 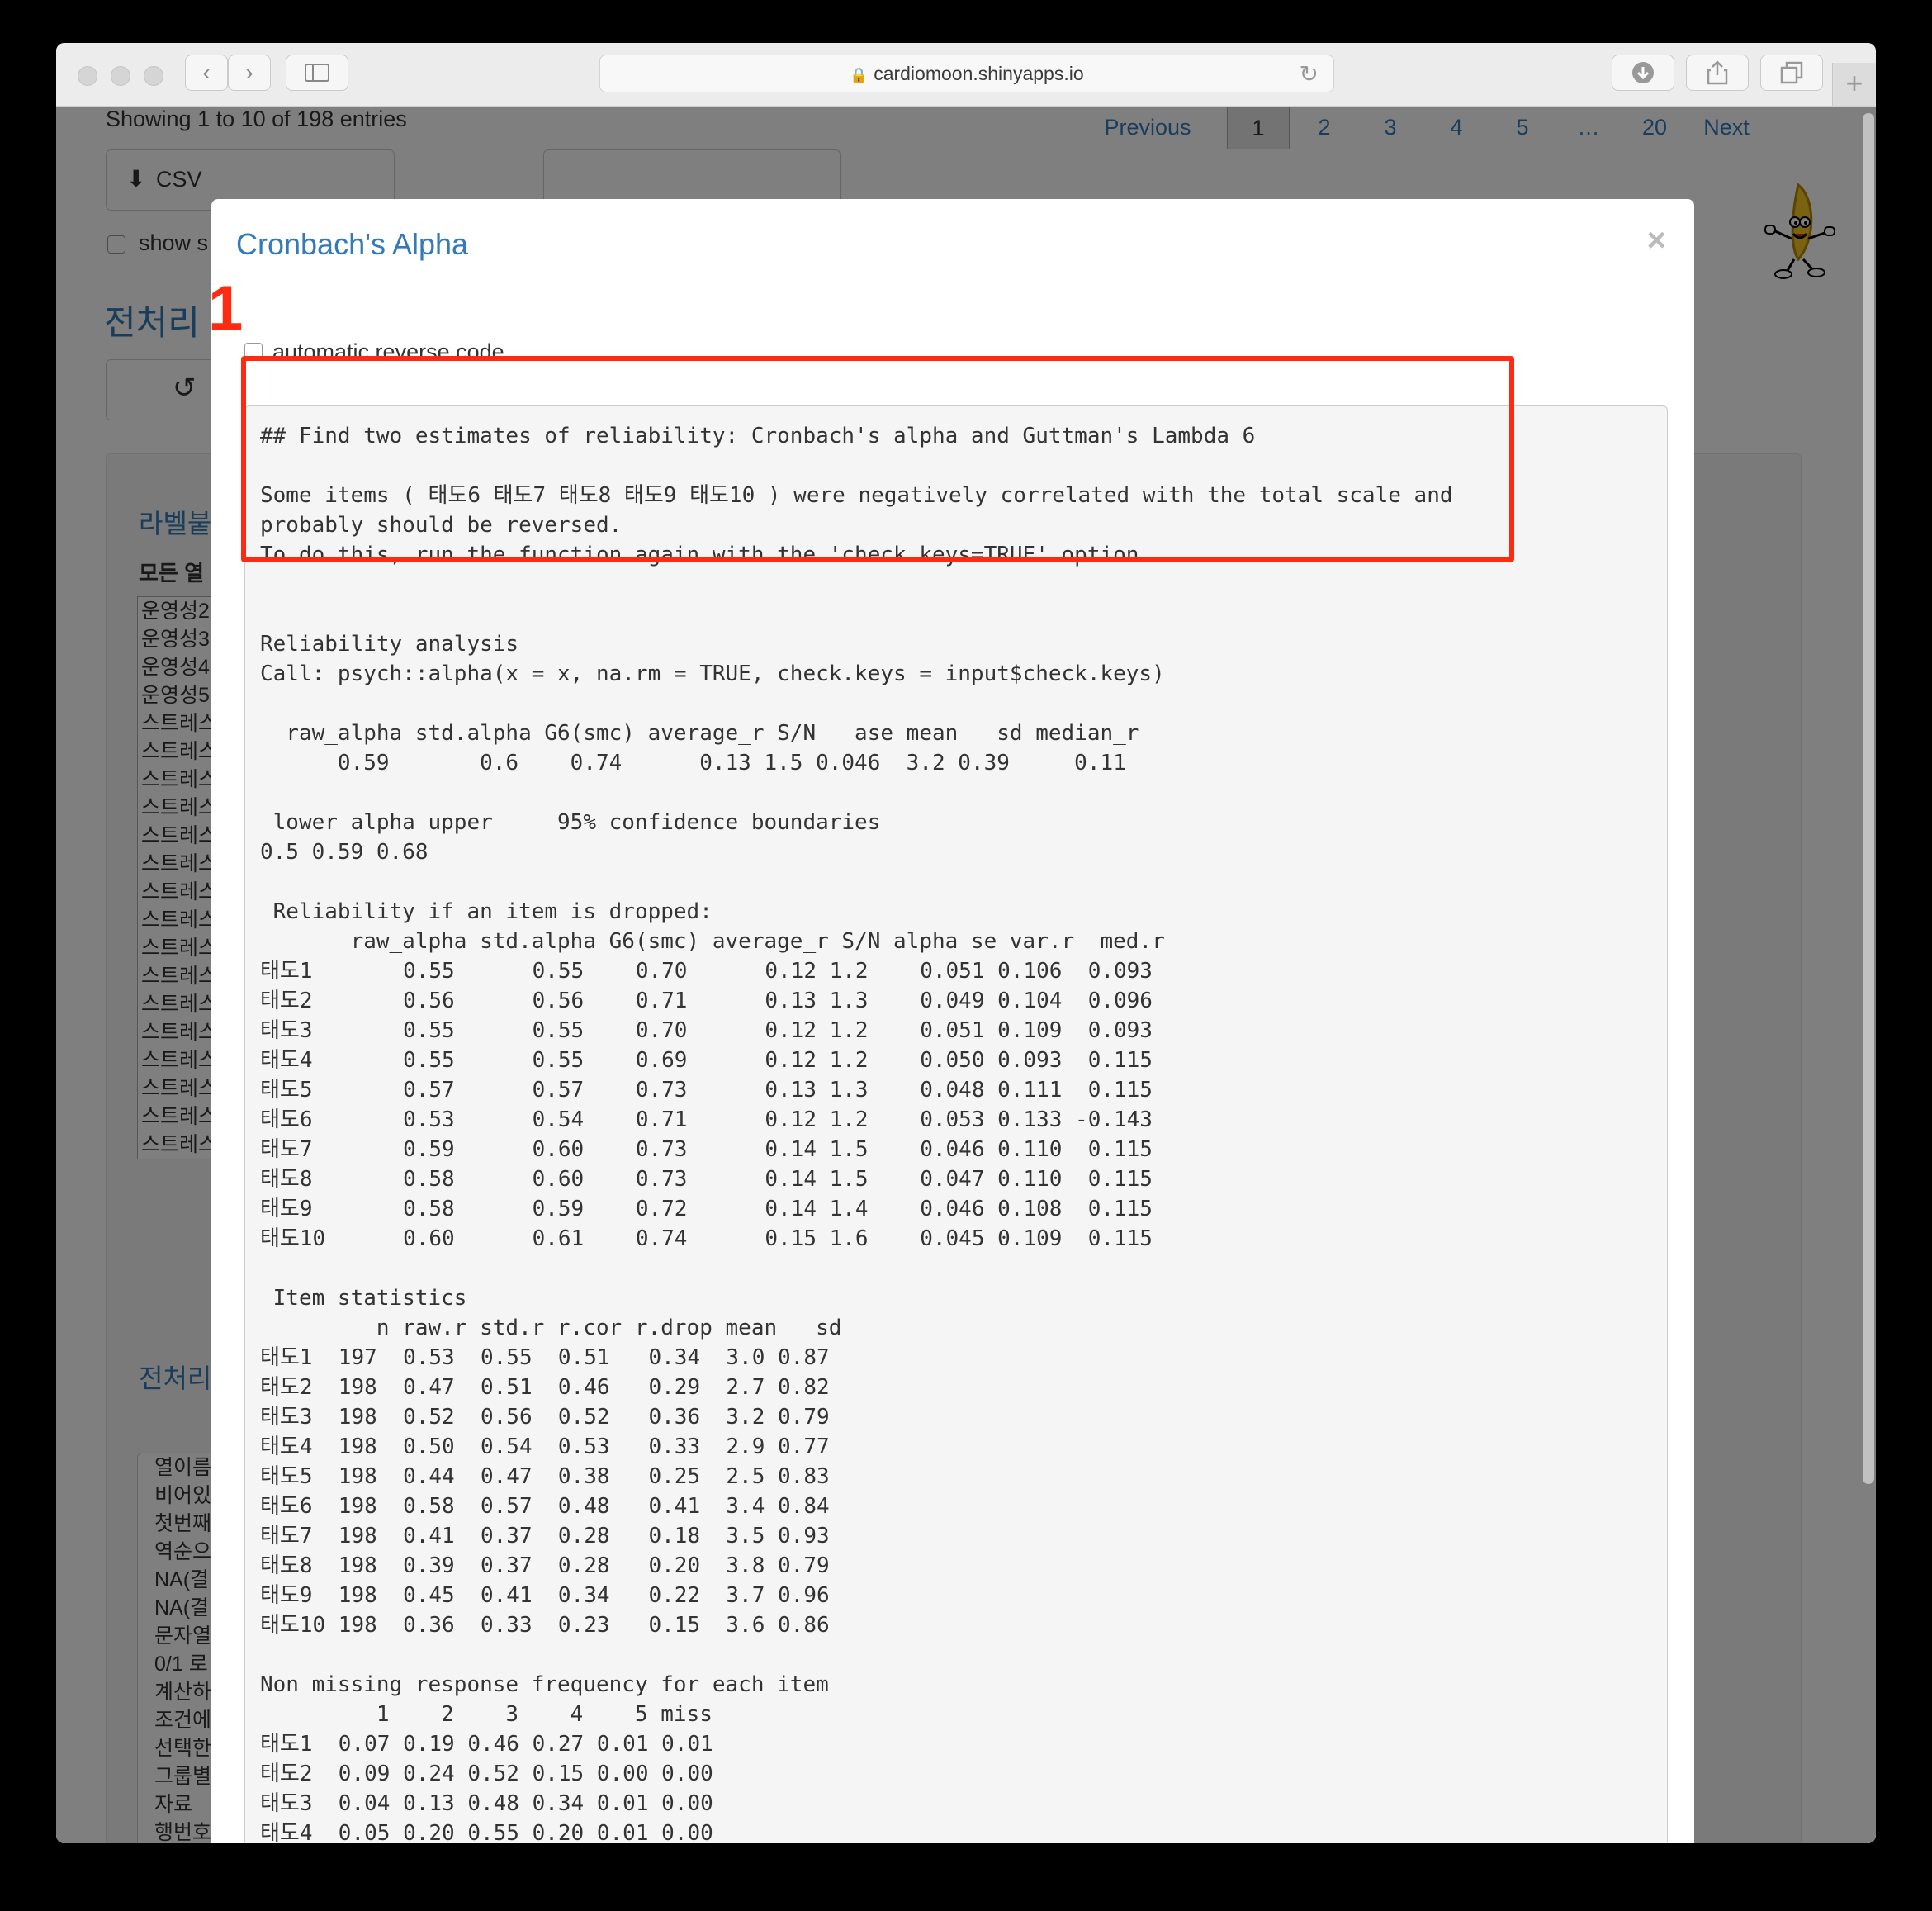 What do you see at coordinates (877, 459) in the screenshot?
I see `highlight-box` at bounding box center [877, 459].